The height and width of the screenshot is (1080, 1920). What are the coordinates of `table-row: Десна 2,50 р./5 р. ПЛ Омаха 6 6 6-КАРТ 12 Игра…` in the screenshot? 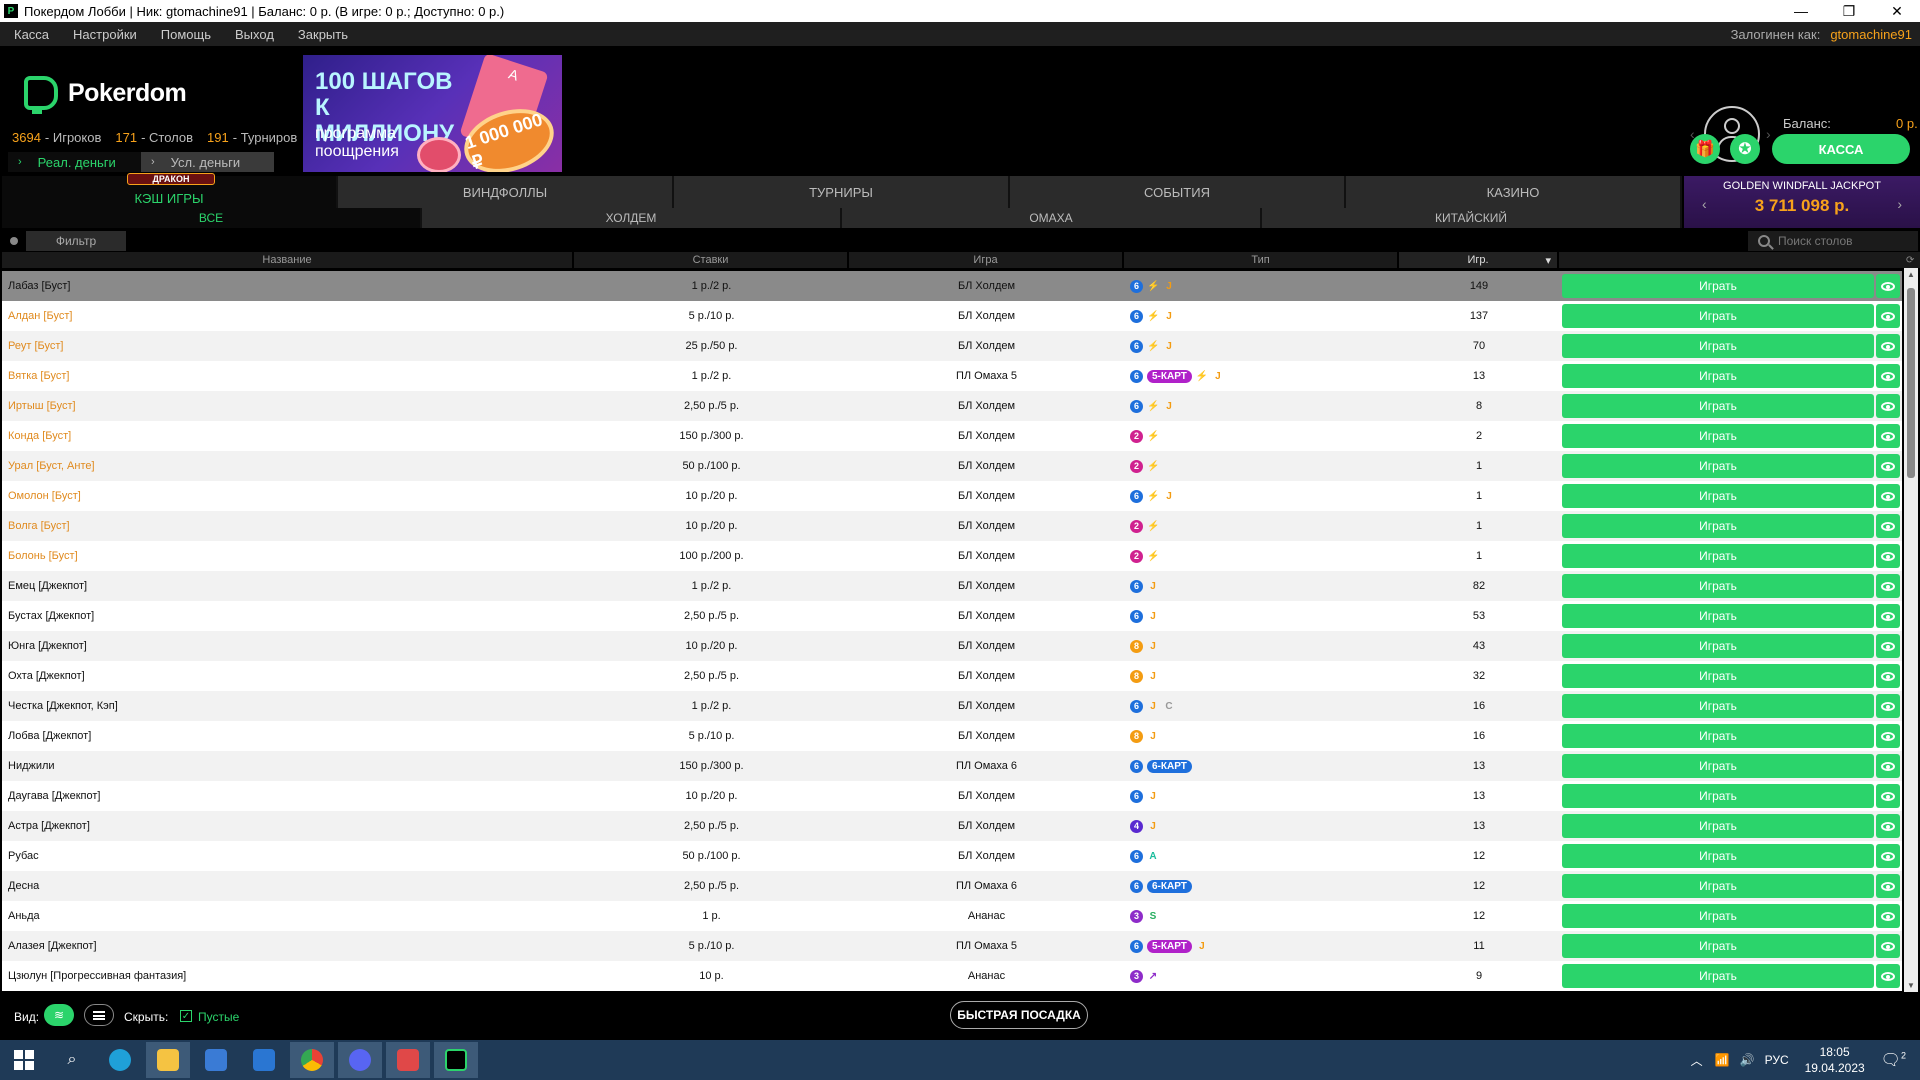 It's located at (952, 886).